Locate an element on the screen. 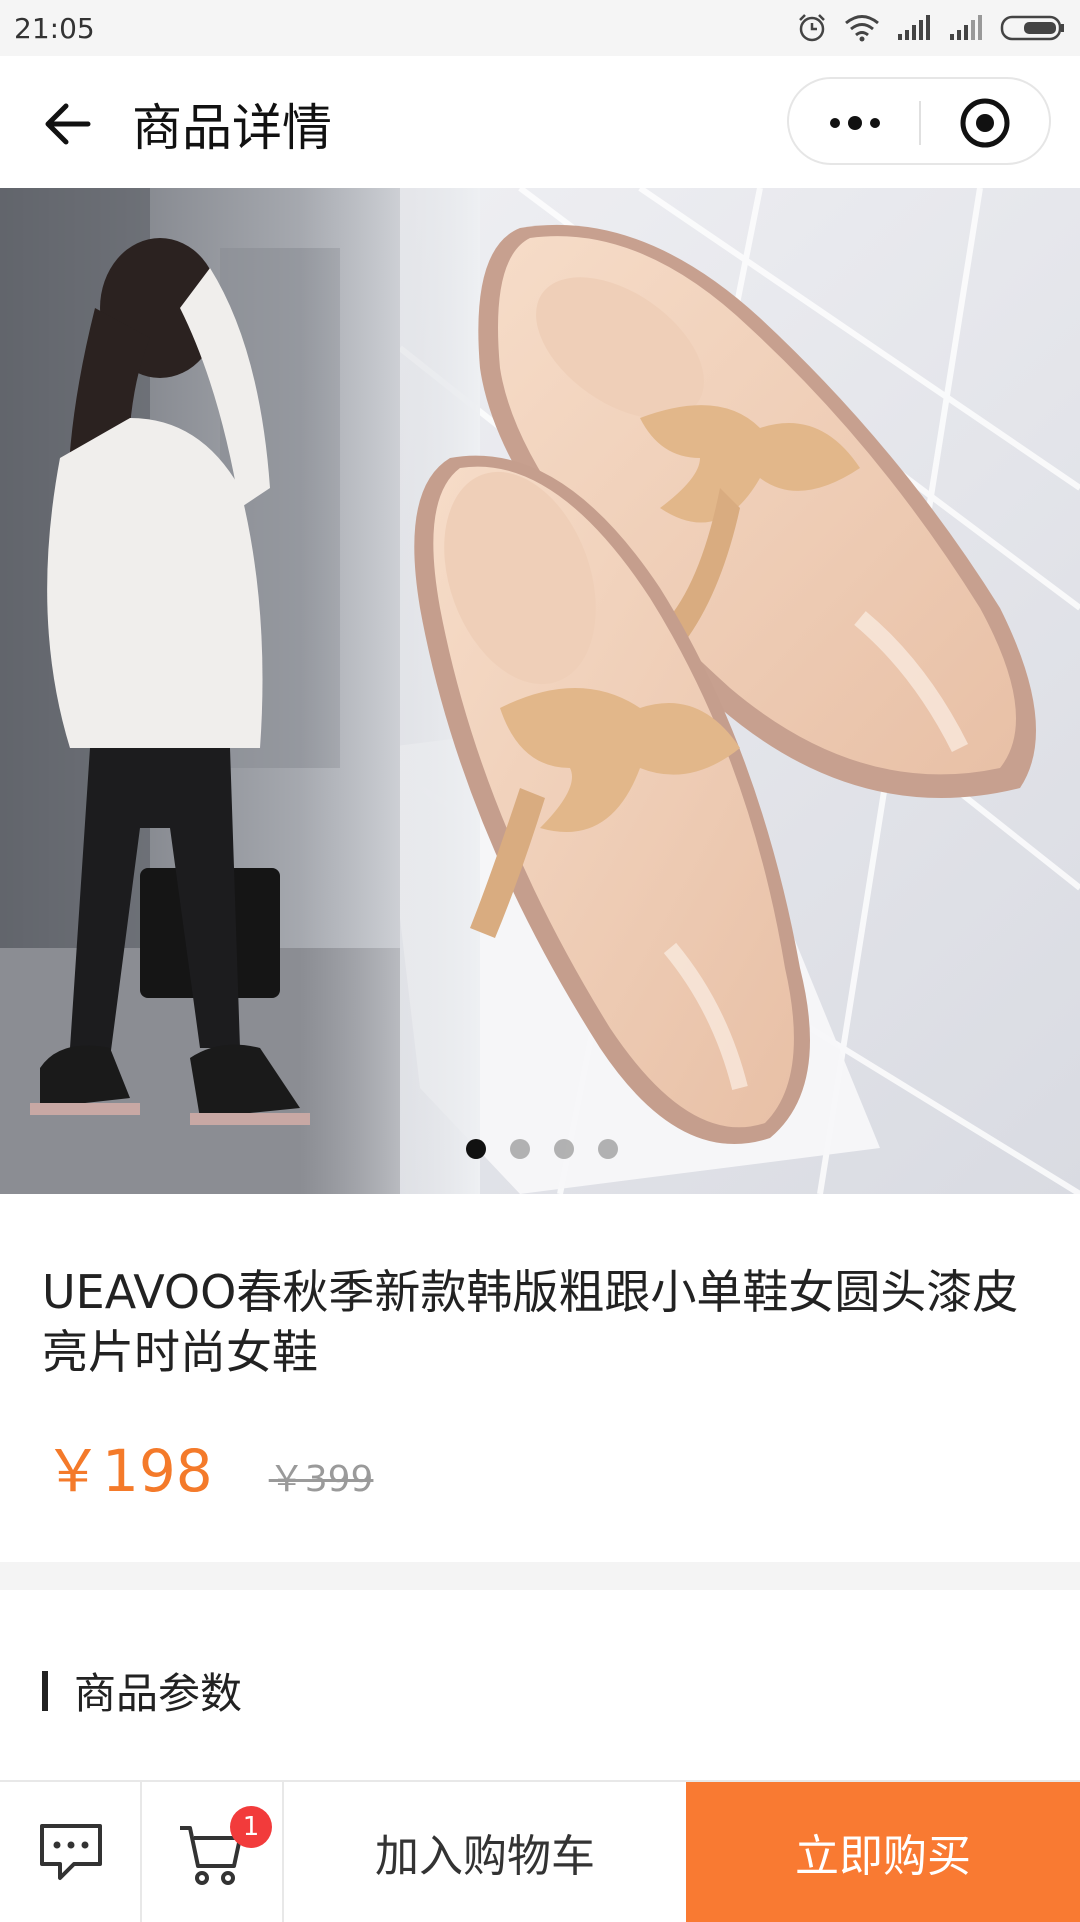  nav-bar: 商品详情 is located at coordinates (540, 122).